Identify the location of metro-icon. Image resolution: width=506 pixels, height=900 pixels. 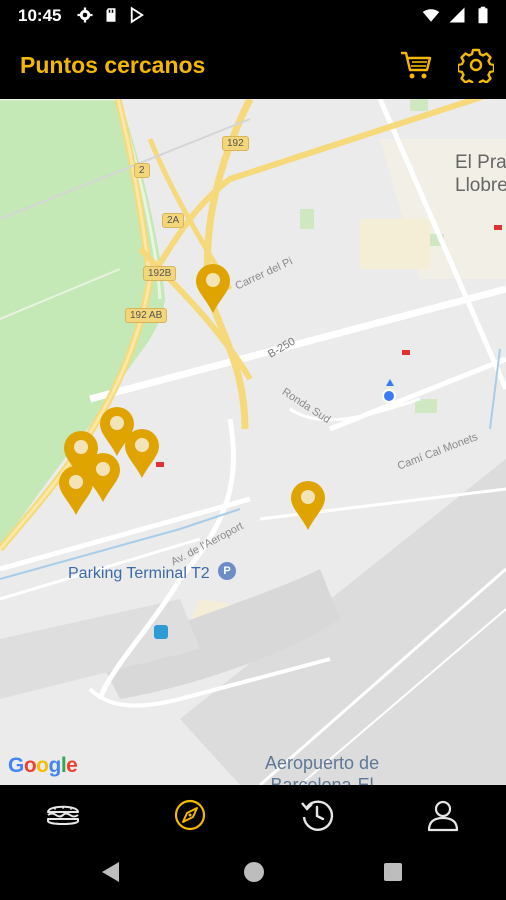
(161, 632).